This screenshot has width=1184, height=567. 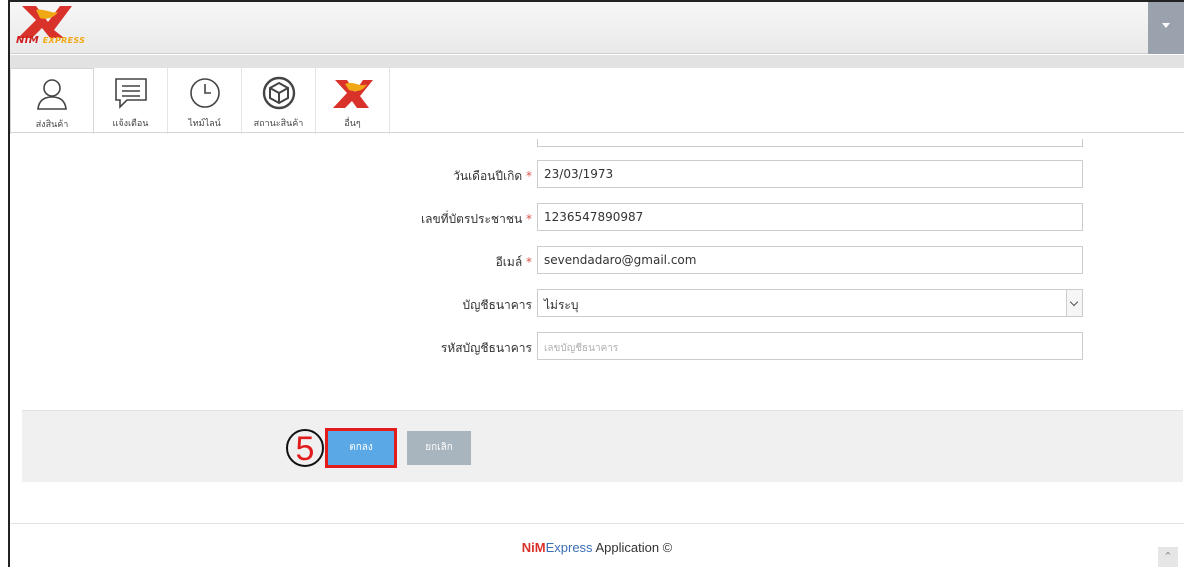 I want to click on nav-label: แจ้งเตือน, so click(x=130, y=124).